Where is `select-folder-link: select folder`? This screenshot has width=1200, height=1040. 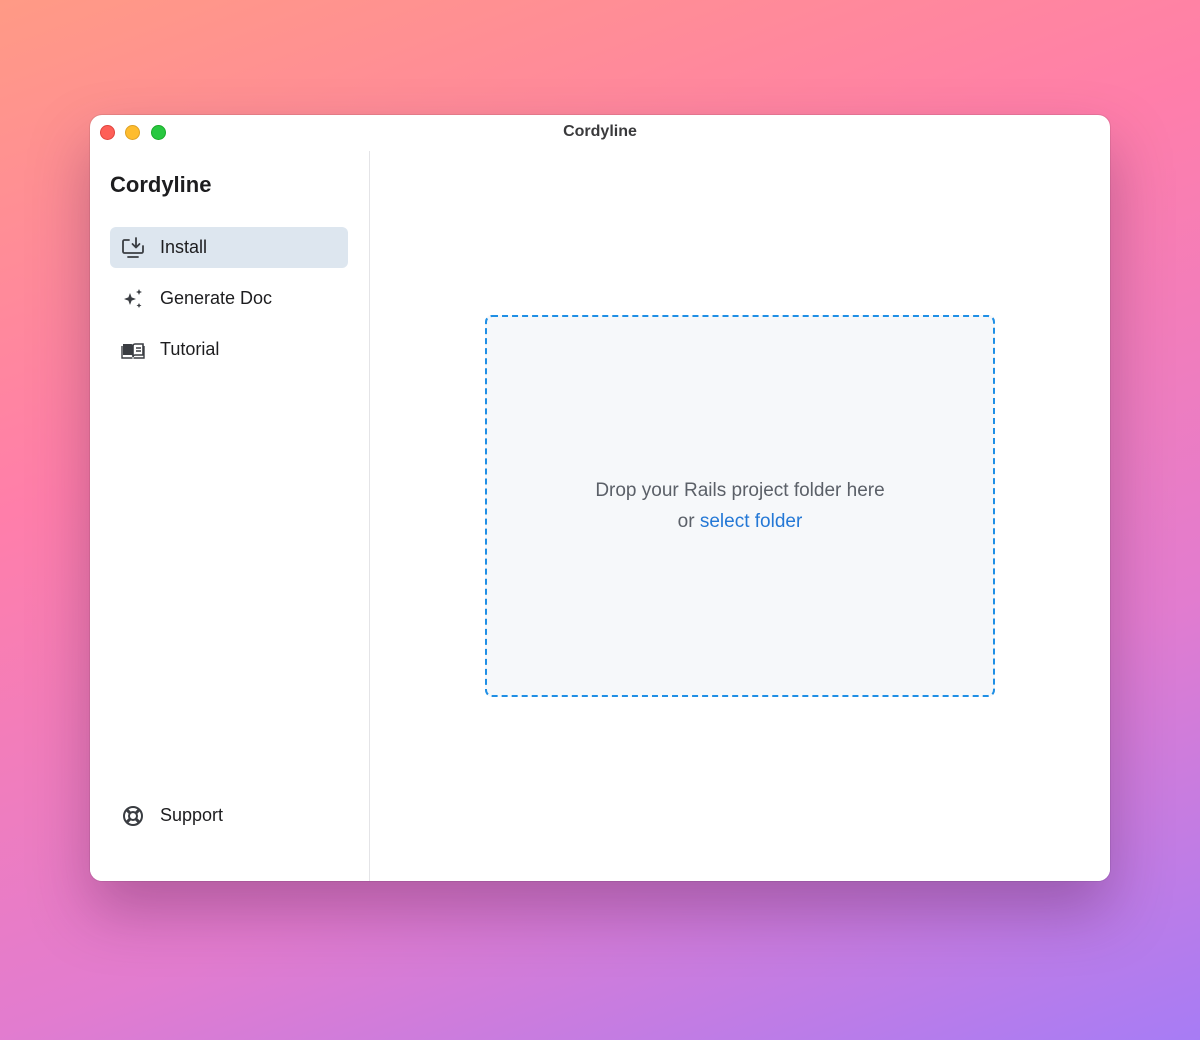 select-folder-link: select folder is located at coordinates (751, 521).